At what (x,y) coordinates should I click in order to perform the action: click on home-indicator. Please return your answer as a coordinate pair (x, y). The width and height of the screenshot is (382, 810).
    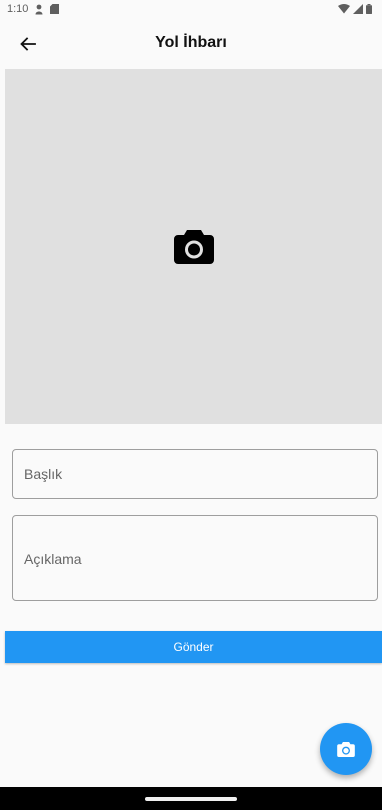
    Looking at the image, I should click on (191, 798).